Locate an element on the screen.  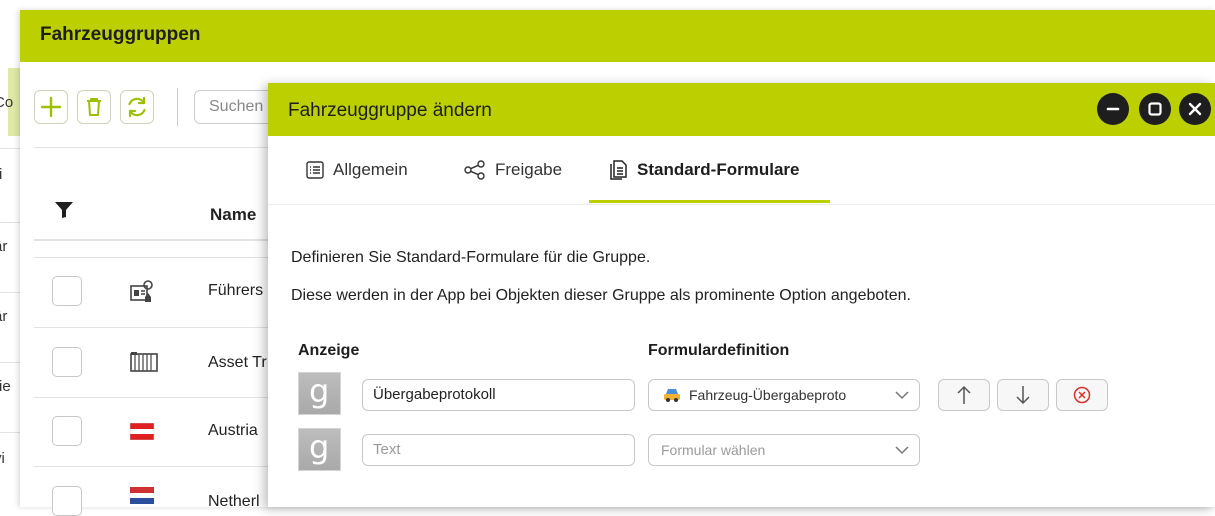
row-name: Asset Tr is located at coordinates (237, 363).